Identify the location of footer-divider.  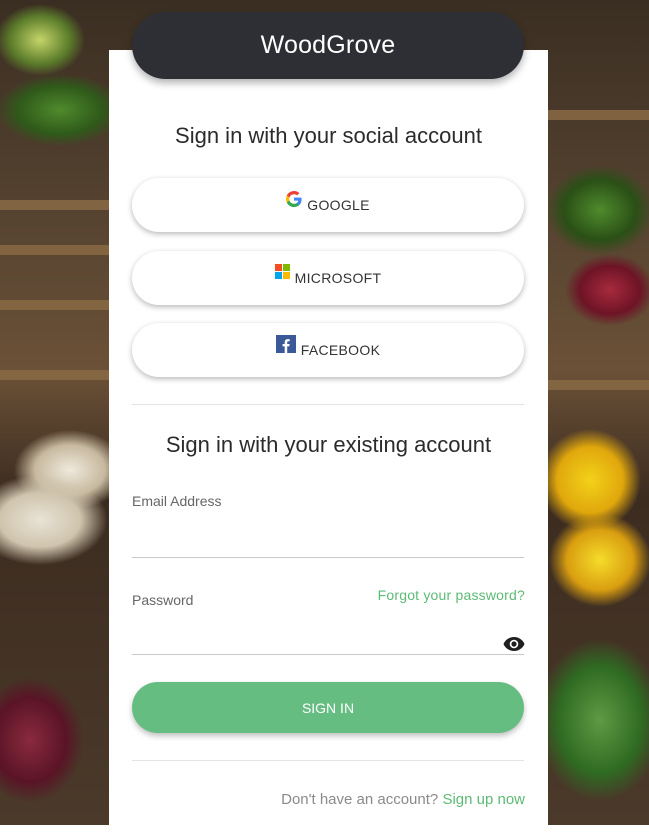
(328, 760).